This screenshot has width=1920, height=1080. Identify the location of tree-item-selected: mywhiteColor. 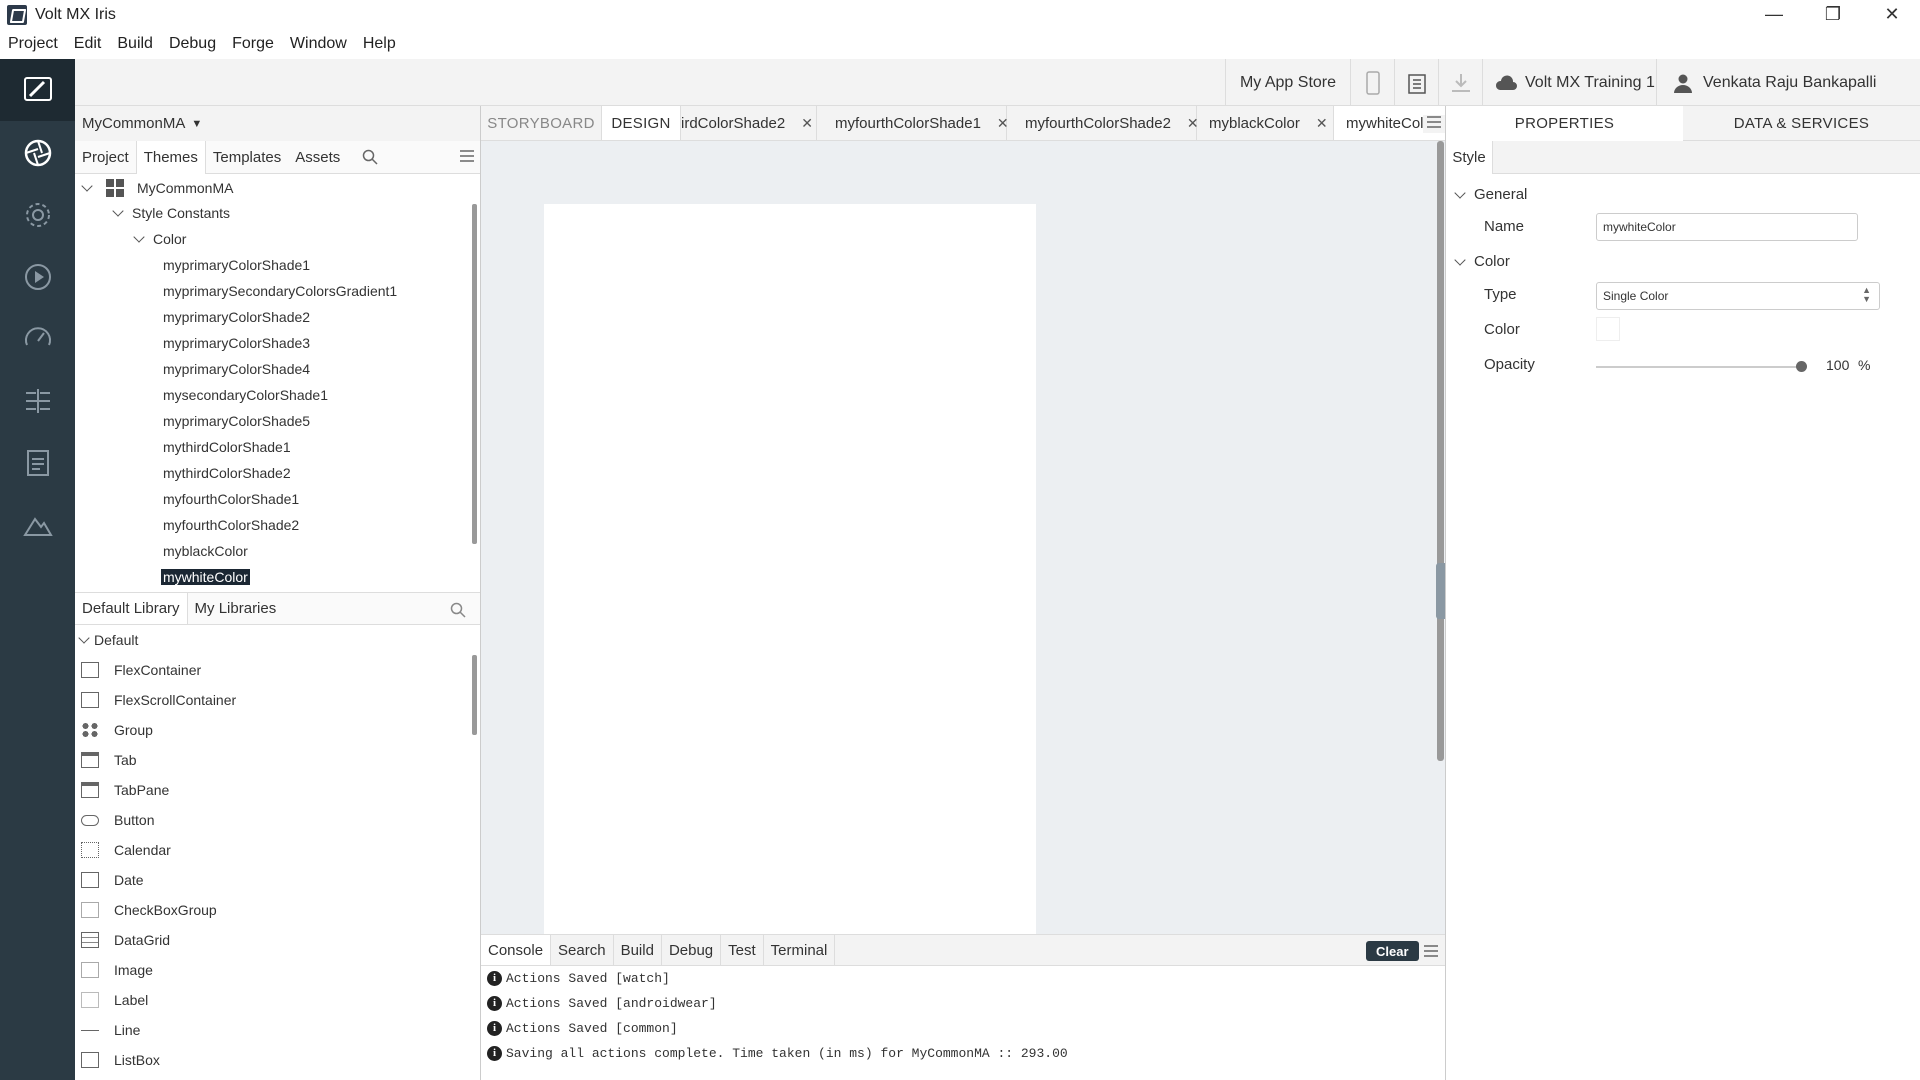
(205, 577).